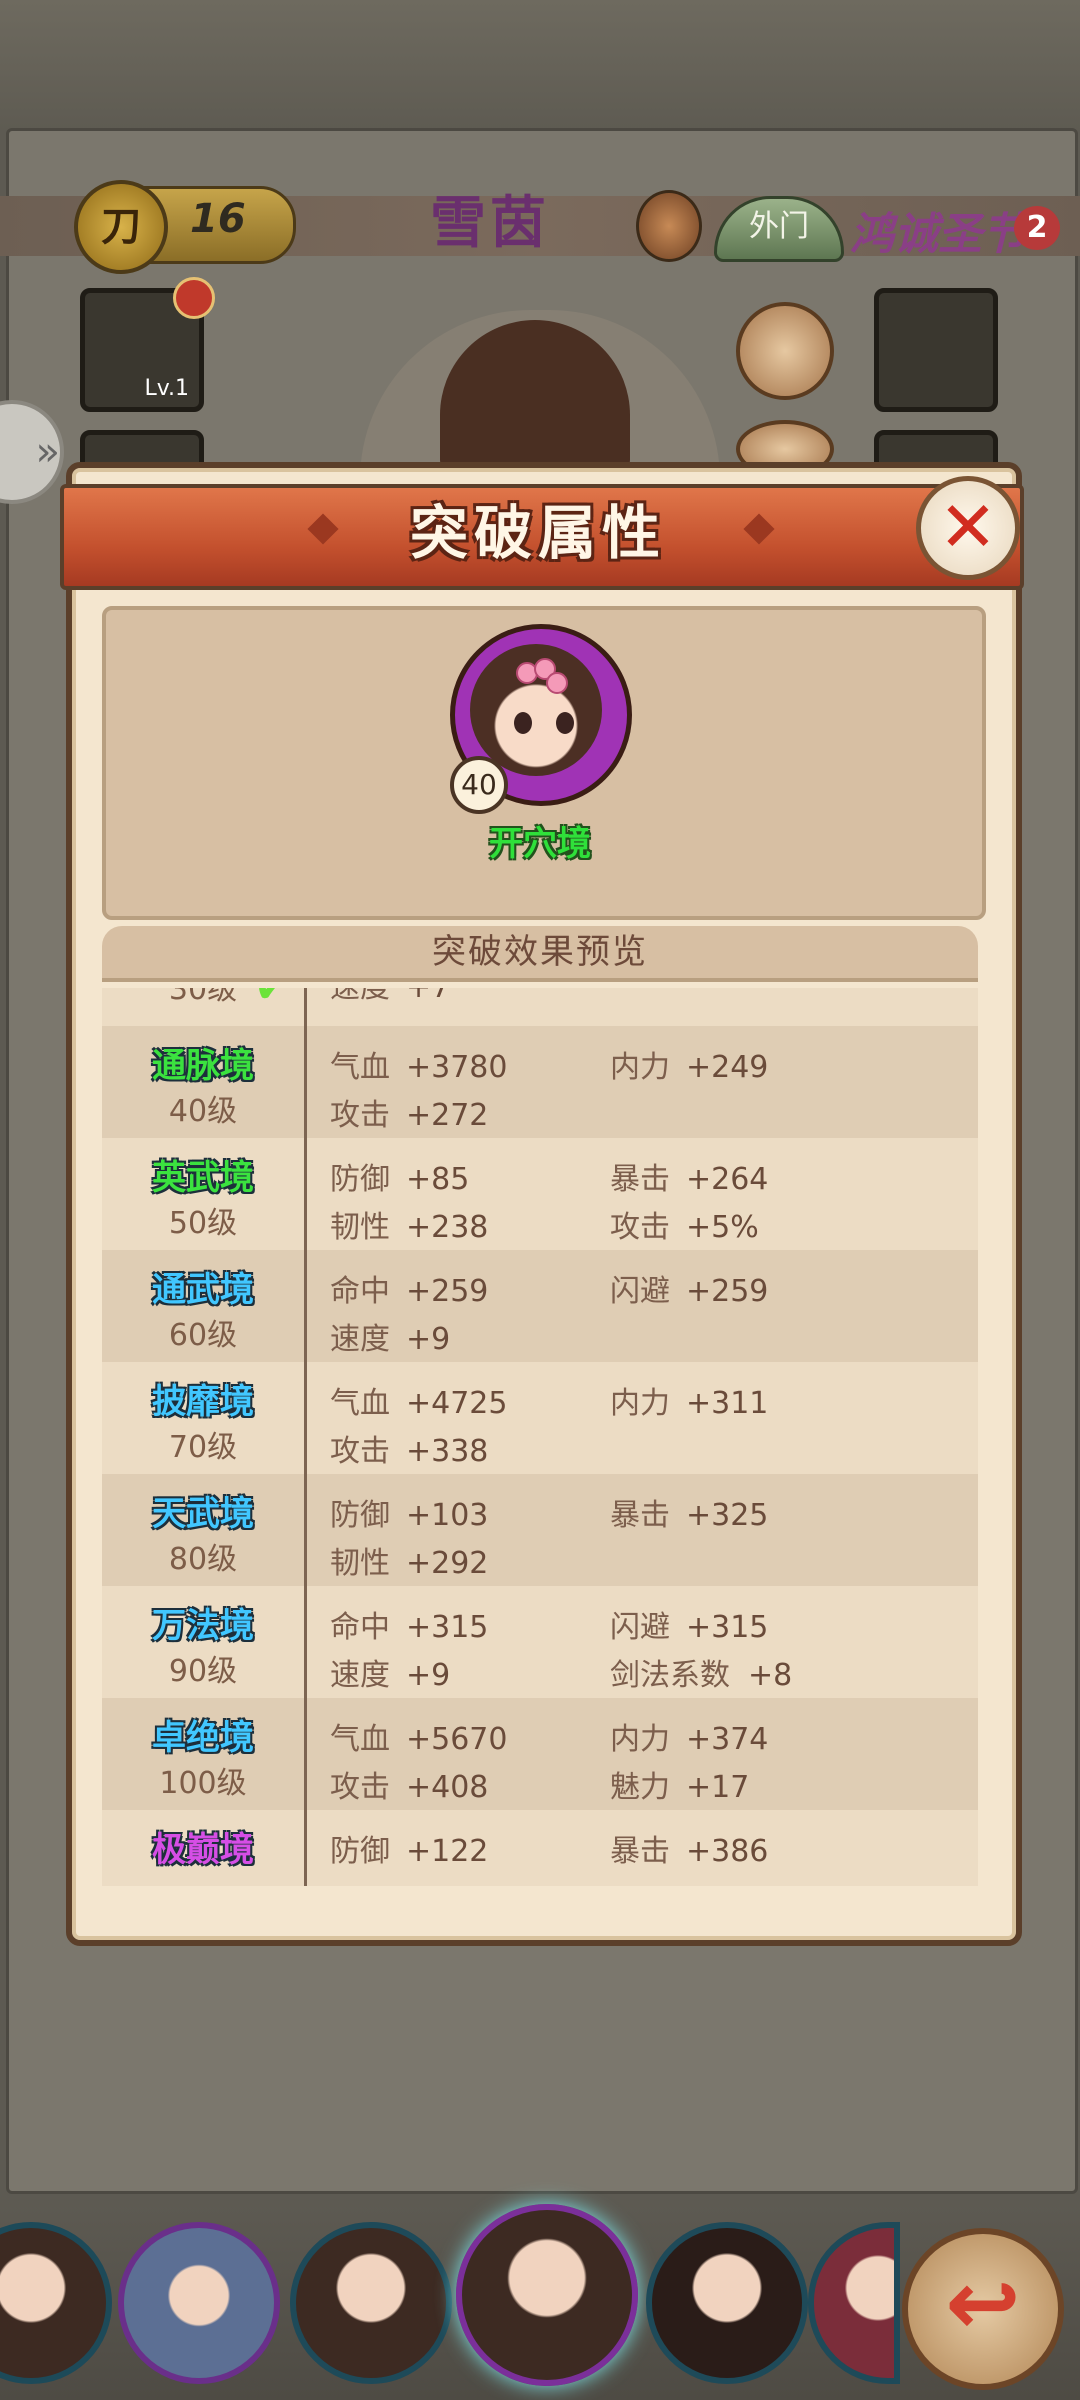 This screenshot has width=1080, height=2400. I want to click on stat-value: +85, so click(438, 1179).